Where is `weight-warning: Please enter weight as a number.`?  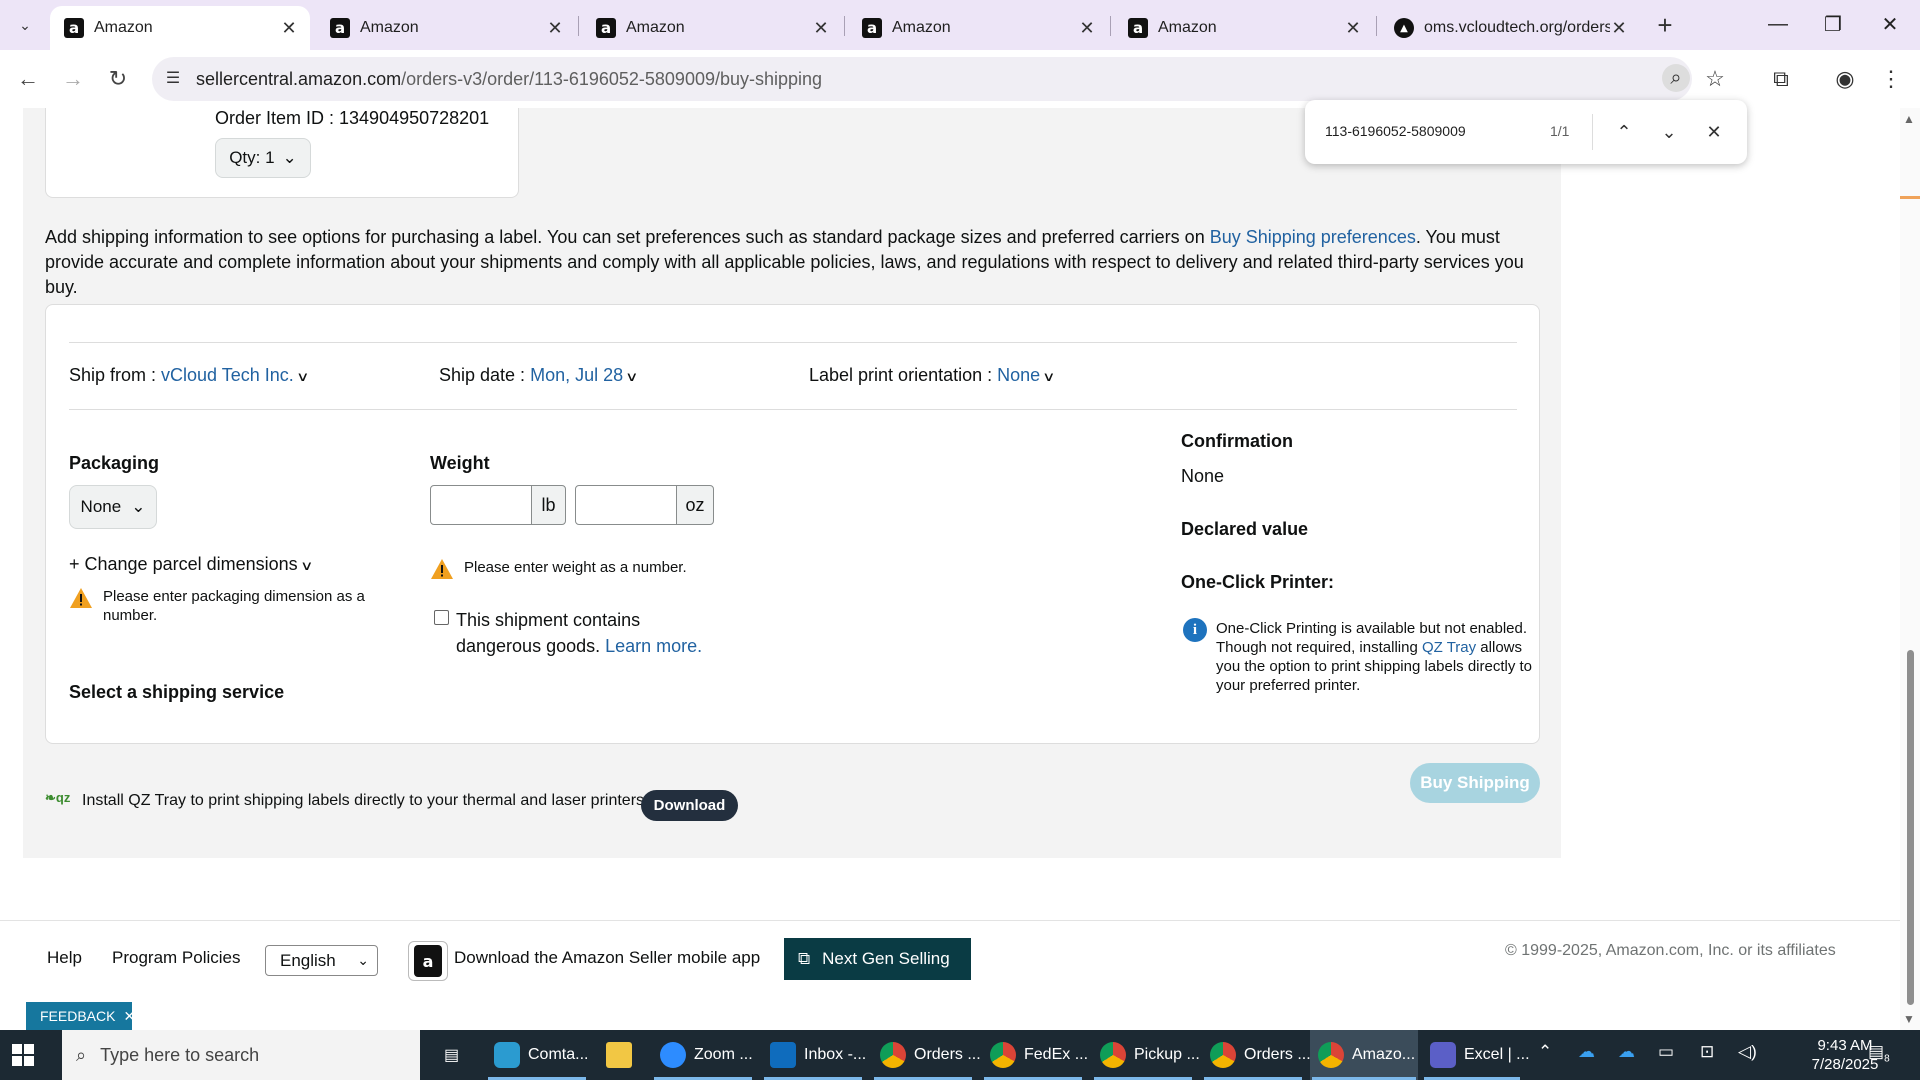
weight-warning: Please enter weight as a number. is located at coordinates (580, 569).